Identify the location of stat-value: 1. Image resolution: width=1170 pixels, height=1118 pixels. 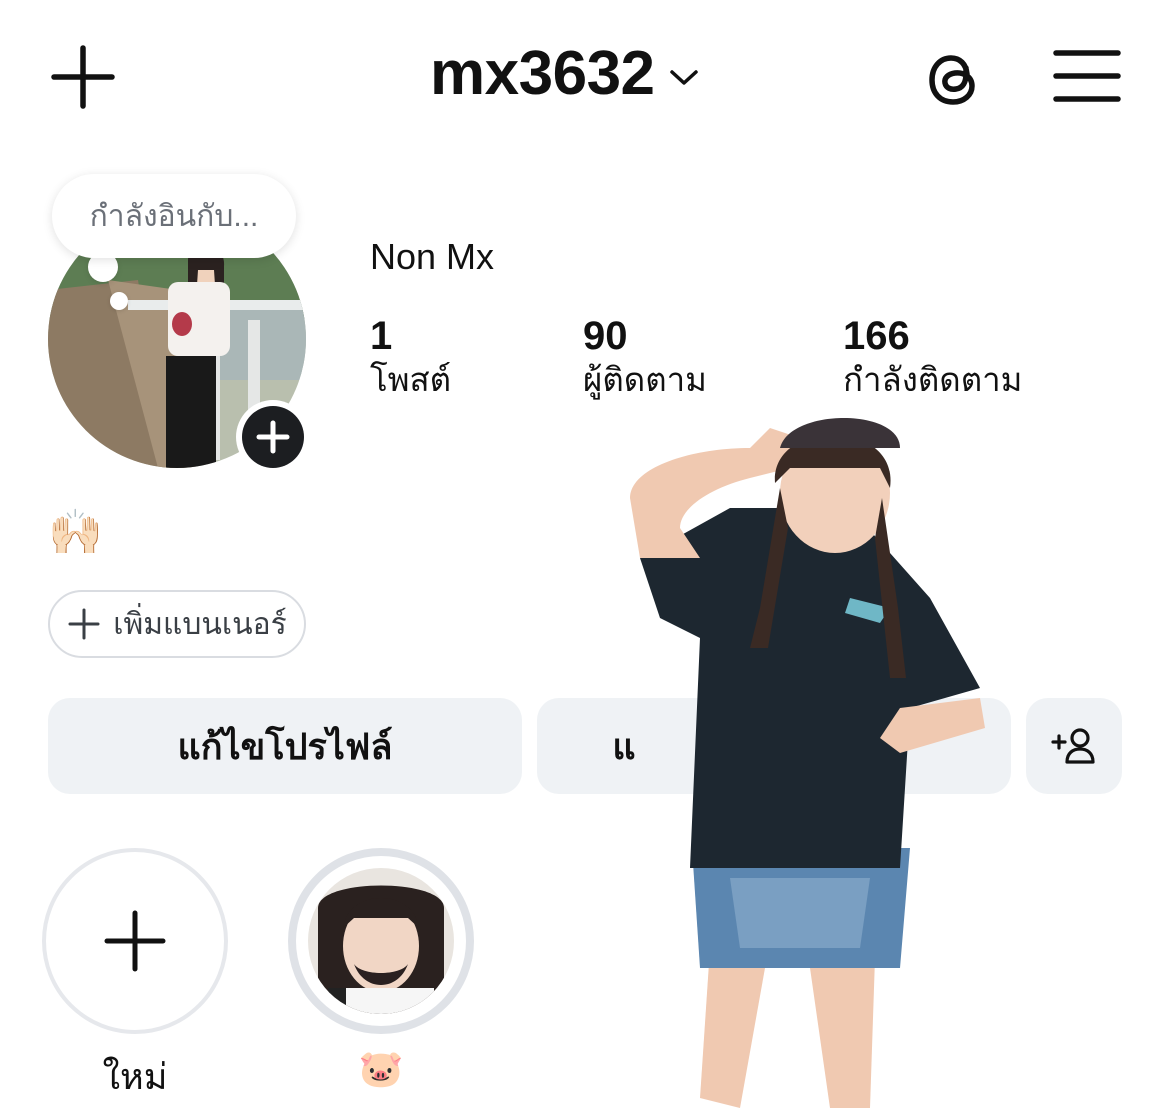
(381, 336).